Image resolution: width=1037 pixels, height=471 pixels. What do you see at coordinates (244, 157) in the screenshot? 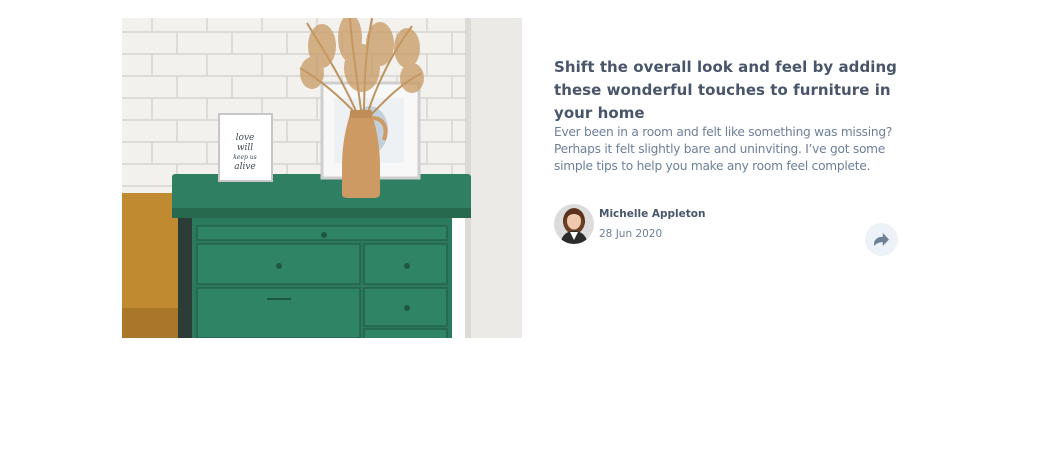
I see `svg-text: keep us` at bounding box center [244, 157].